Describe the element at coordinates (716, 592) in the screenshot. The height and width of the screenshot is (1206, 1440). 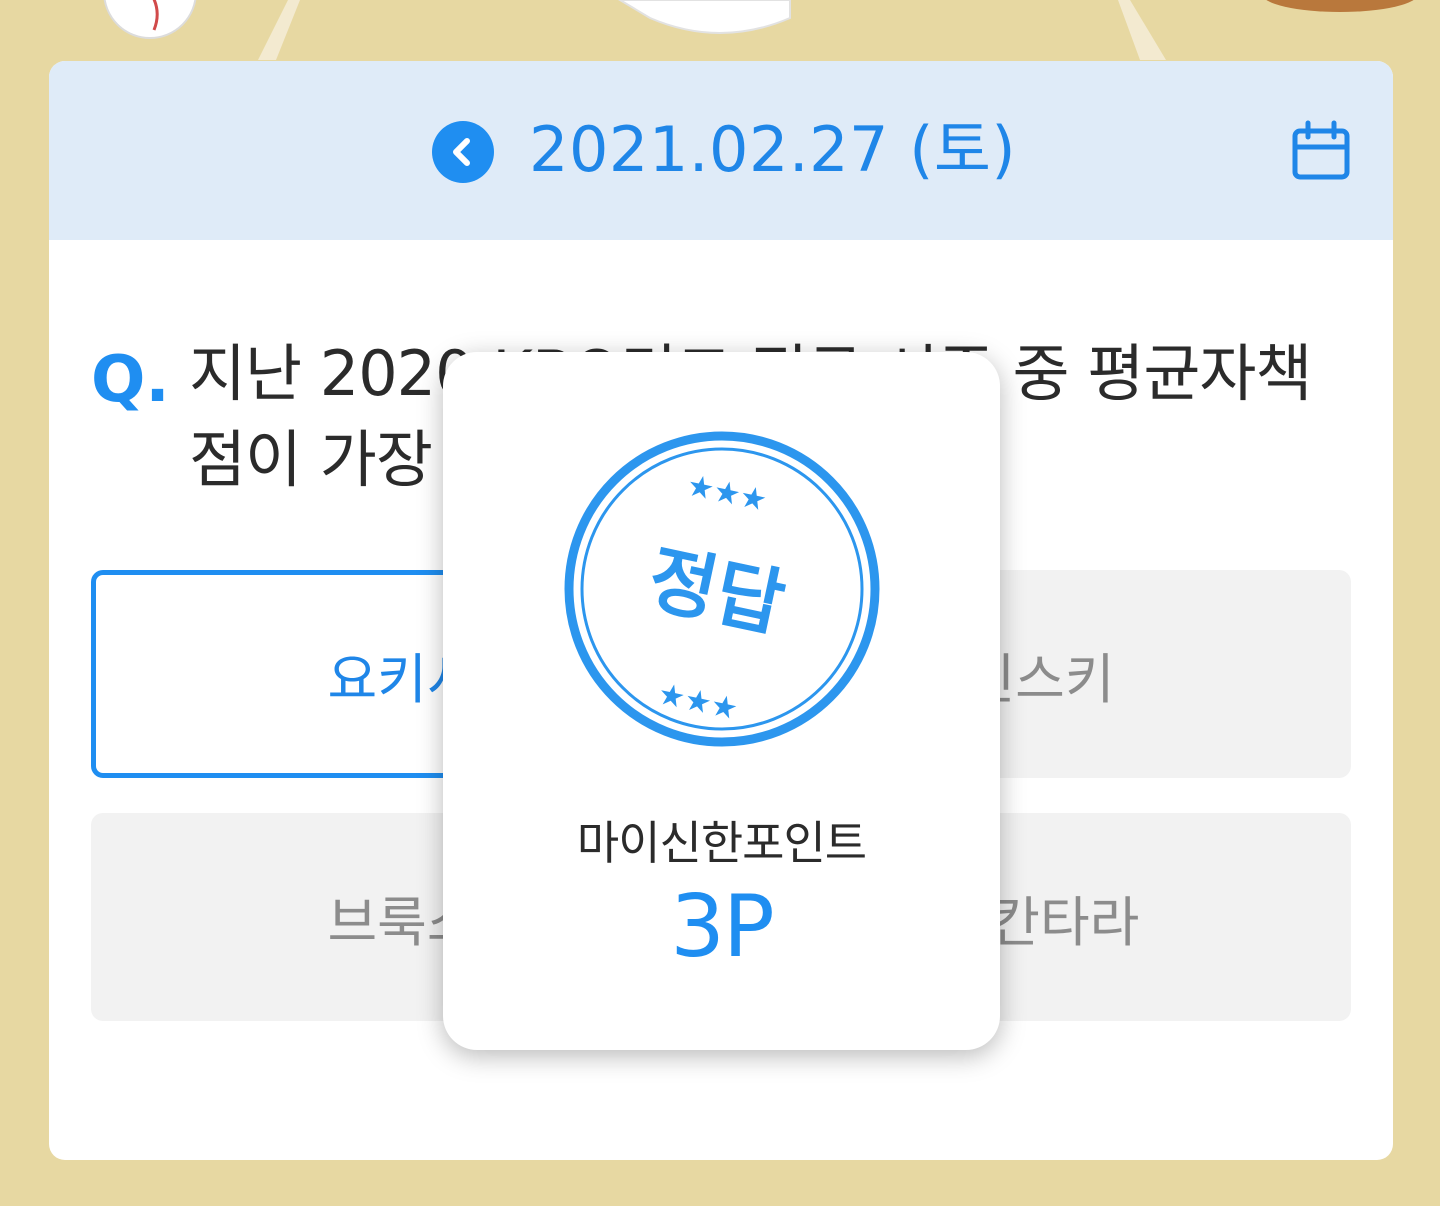
I see `stamp-text: 정답` at that location.